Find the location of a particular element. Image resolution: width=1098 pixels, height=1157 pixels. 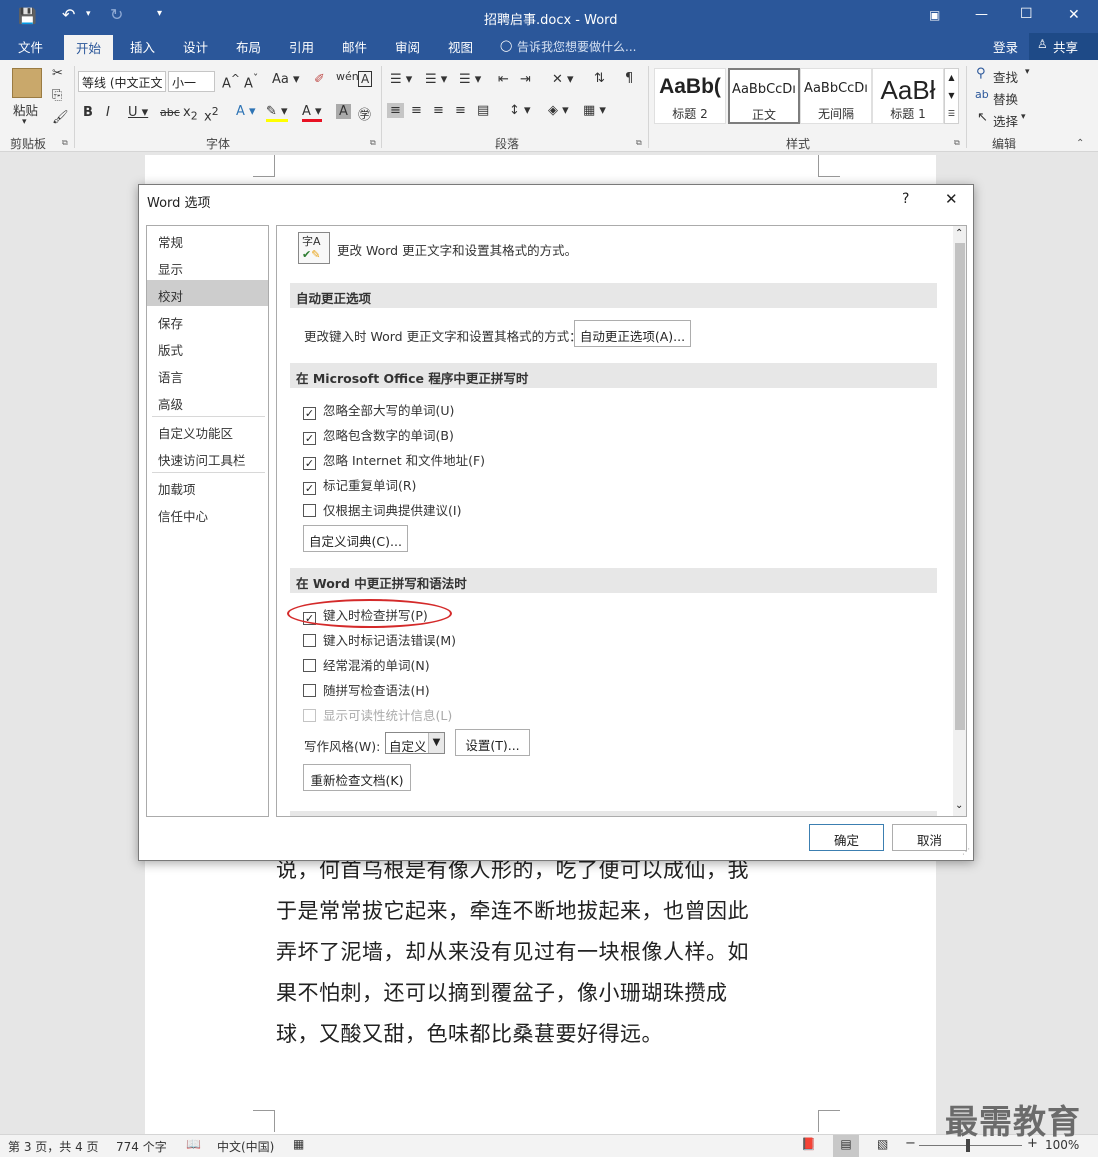

save-icon: 💾 is located at coordinates (27, 16).